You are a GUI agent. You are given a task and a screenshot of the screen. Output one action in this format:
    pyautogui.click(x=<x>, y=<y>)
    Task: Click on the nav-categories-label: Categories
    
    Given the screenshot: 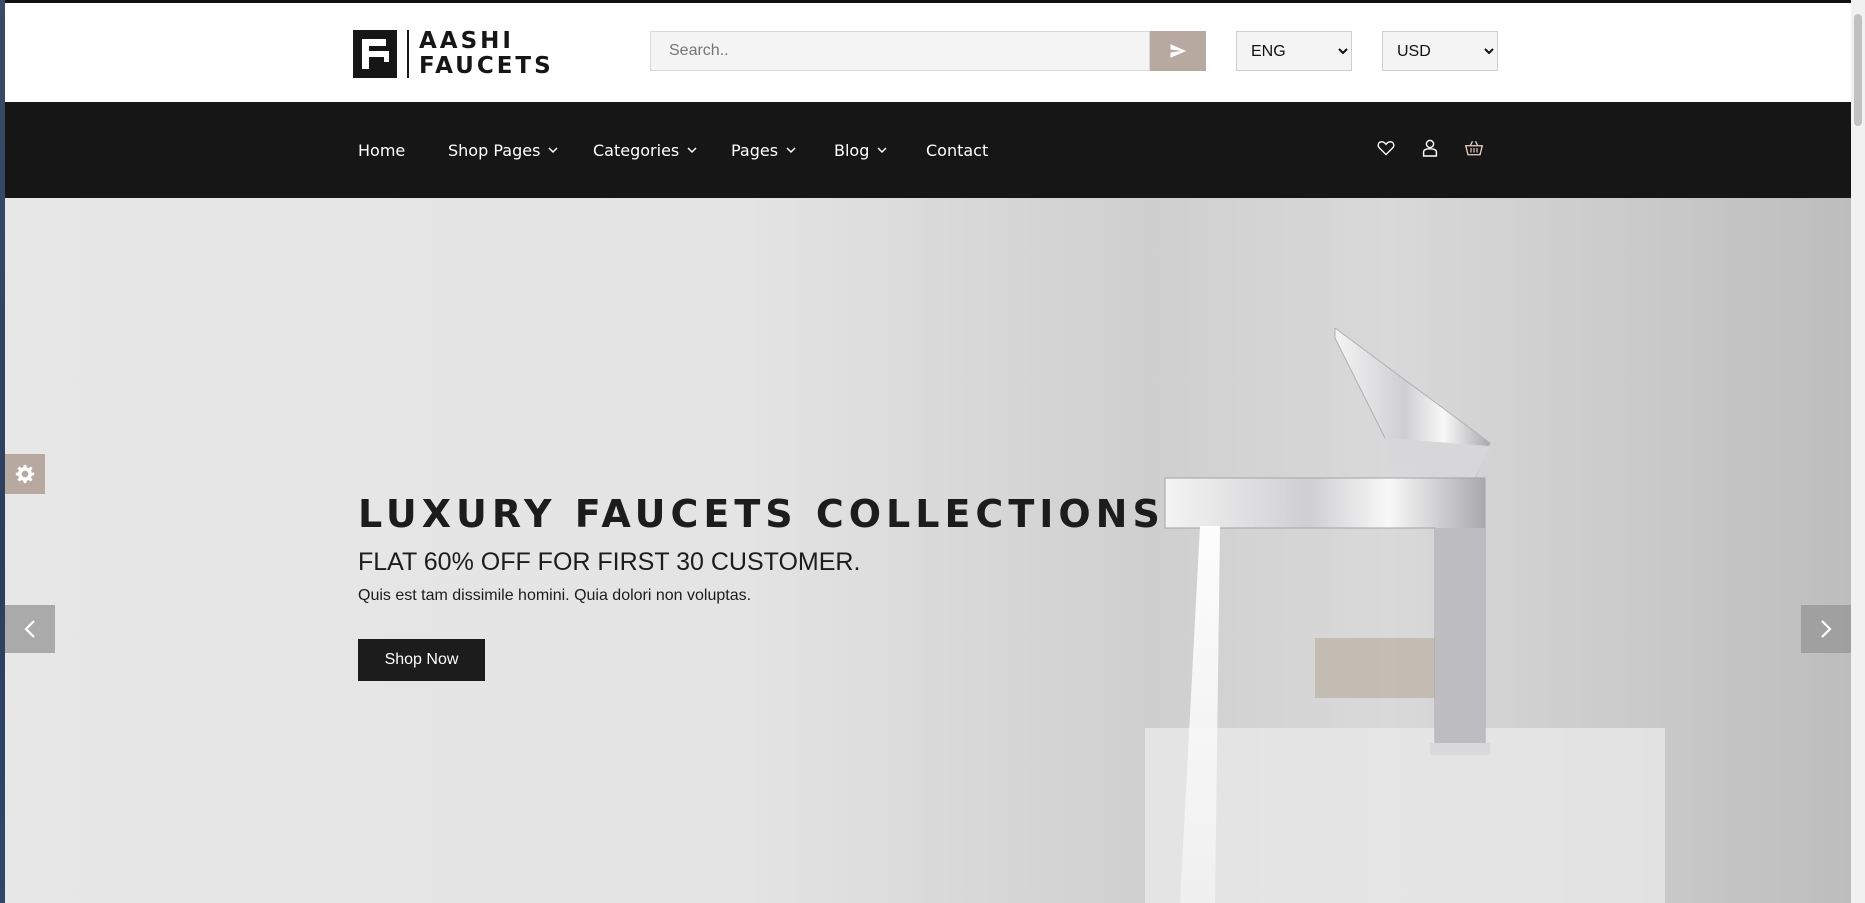 What is the action you would take?
    pyautogui.click(x=636, y=150)
    